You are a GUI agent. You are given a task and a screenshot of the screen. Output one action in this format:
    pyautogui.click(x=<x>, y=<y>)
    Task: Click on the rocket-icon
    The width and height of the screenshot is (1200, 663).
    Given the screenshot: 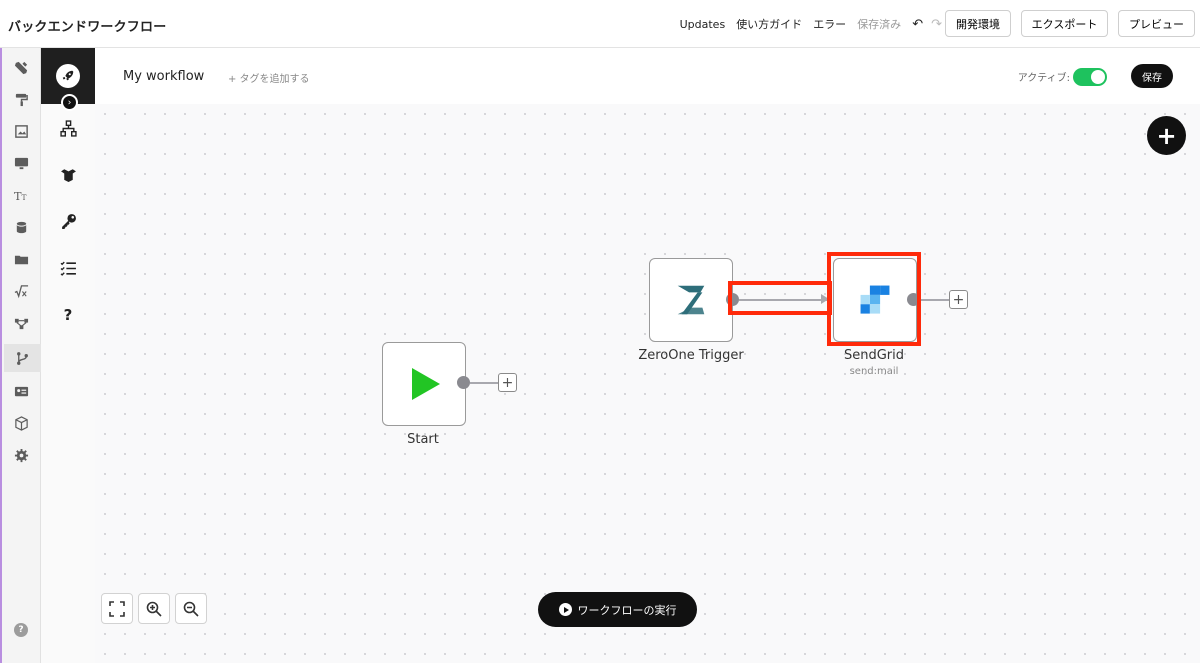 What is the action you would take?
    pyautogui.click(x=68, y=76)
    